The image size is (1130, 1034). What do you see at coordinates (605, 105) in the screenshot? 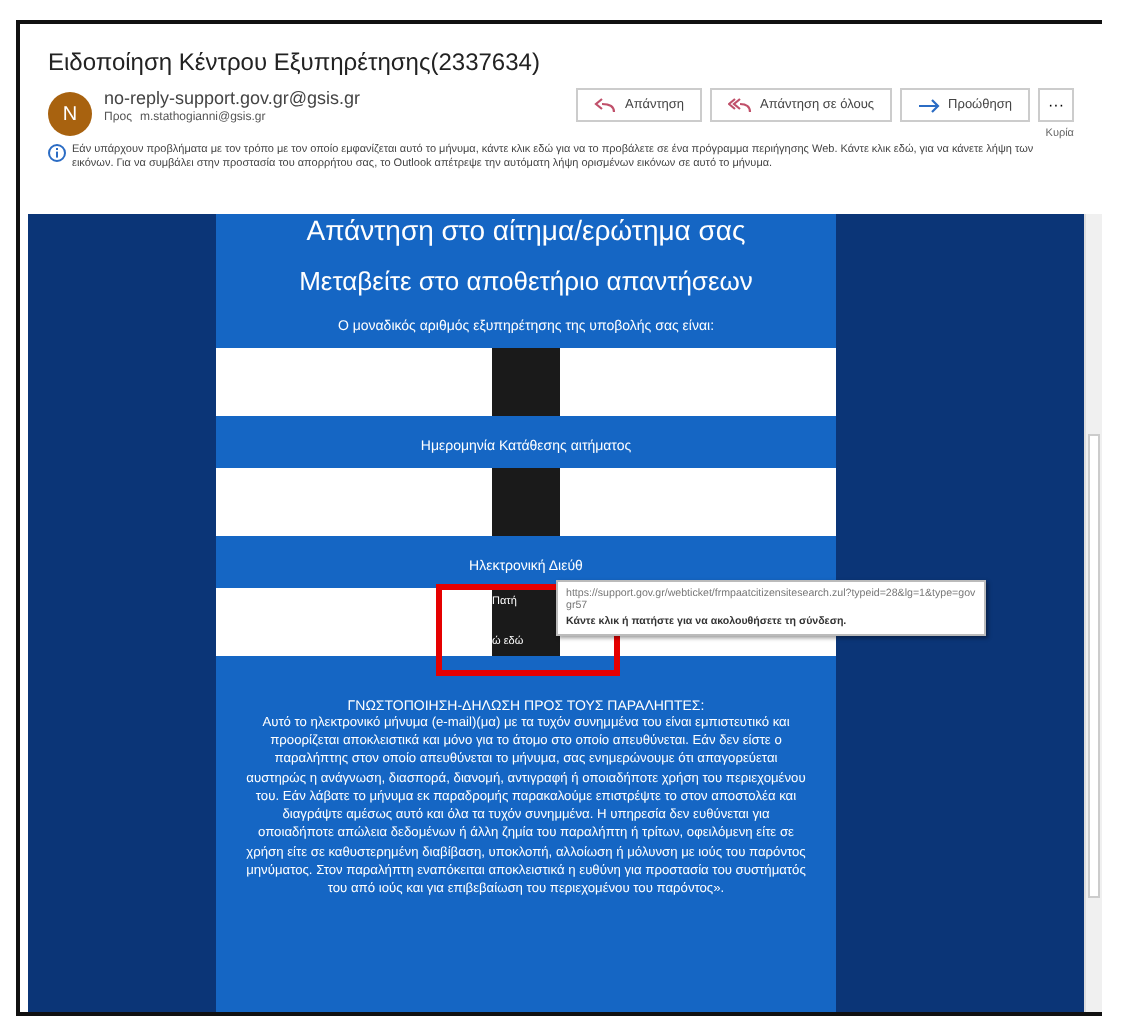
I see `reply-icon` at bounding box center [605, 105].